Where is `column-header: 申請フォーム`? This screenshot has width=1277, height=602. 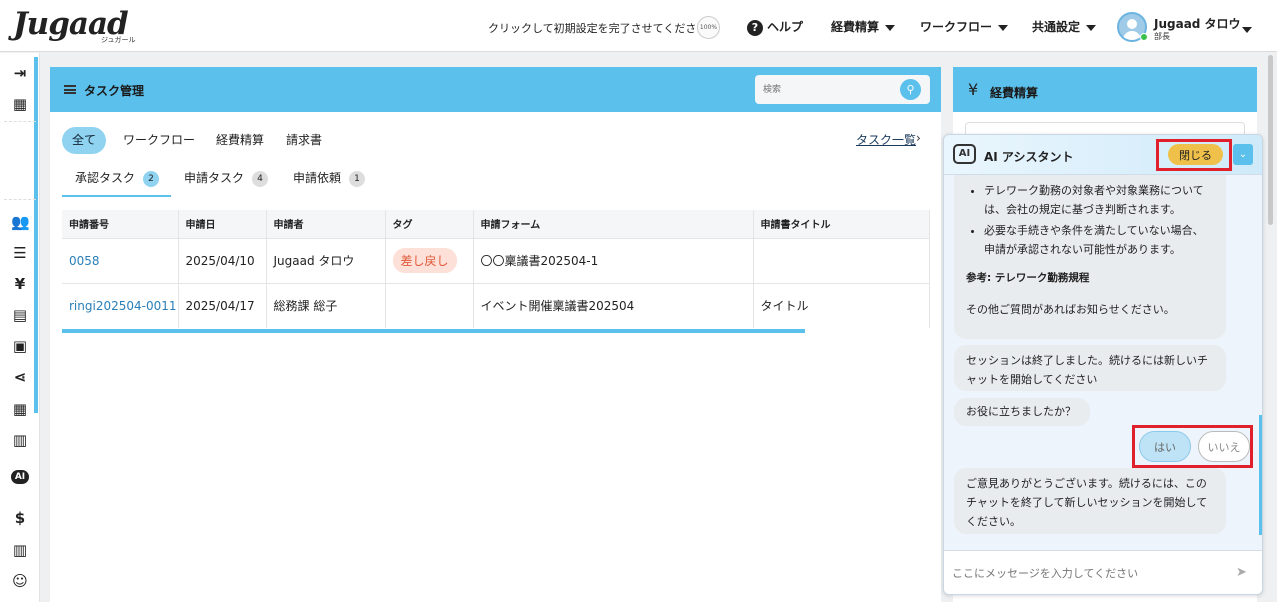 column-header: 申請フォーム is located at coordinates (613, 224).